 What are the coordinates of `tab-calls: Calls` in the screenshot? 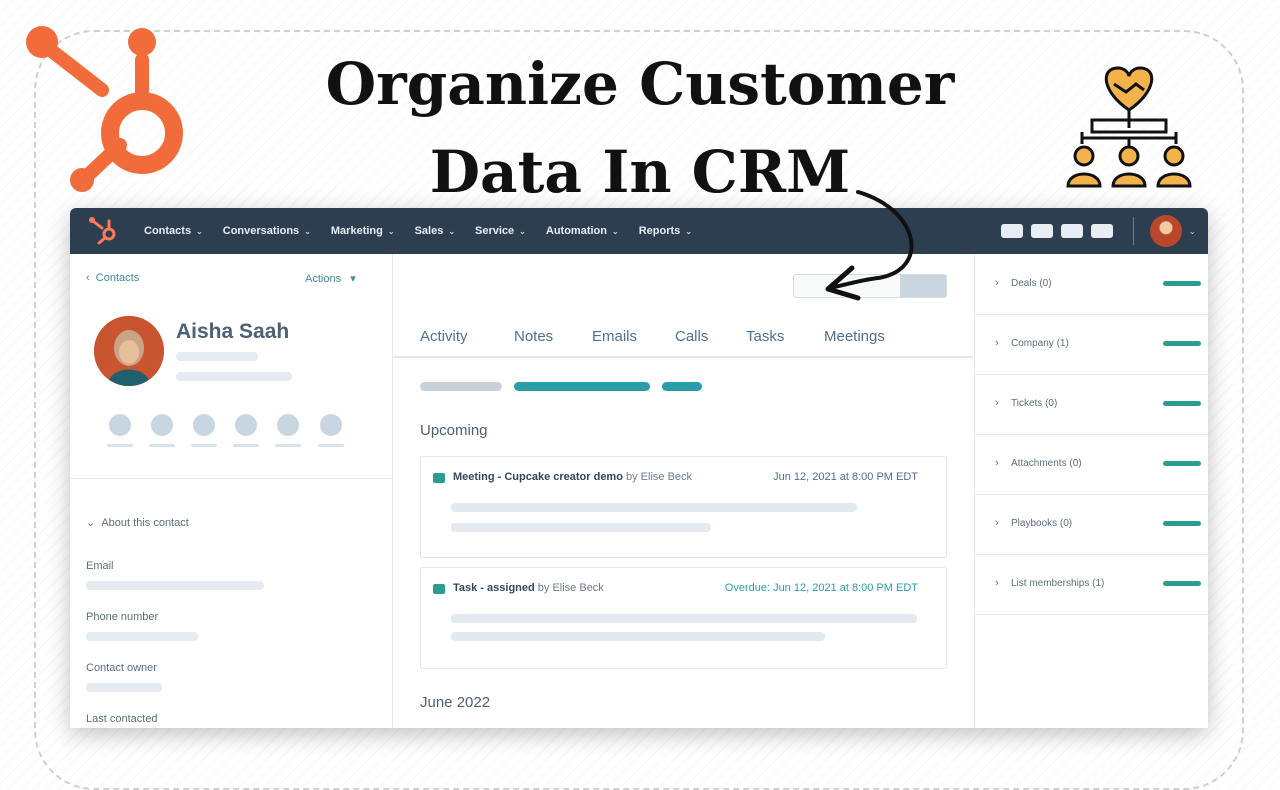 It's located at (691, 336).